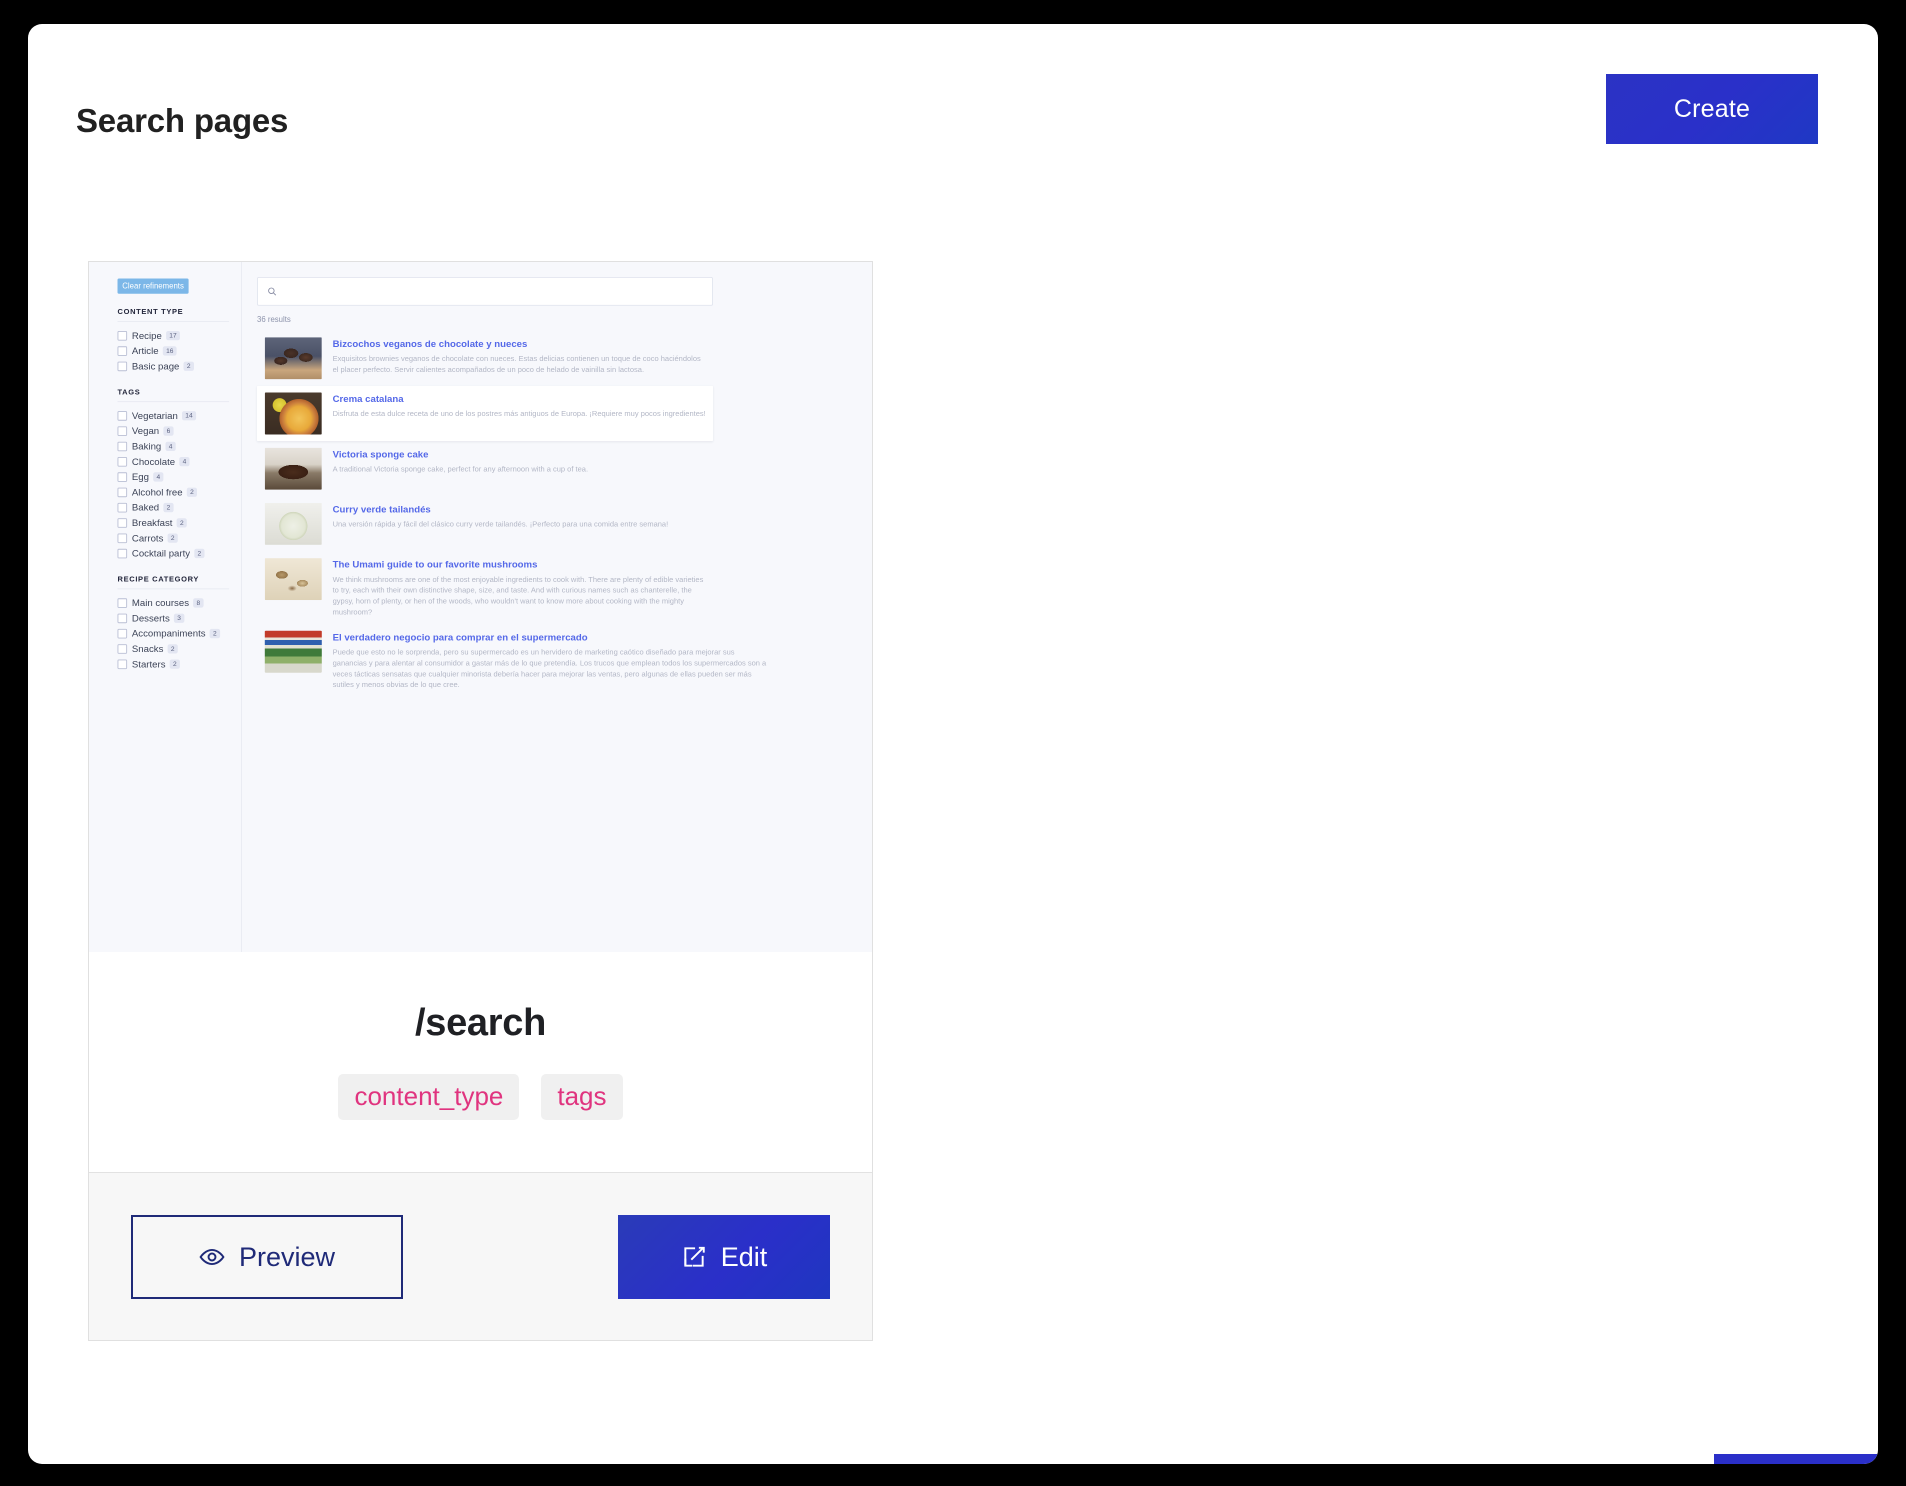 This screenshot has height=1486, width=1906. What do you see at coordinates (173, 522) in the screenshot?
I see `facet-item: Breakfast 2` at bounding box center [173, 522].